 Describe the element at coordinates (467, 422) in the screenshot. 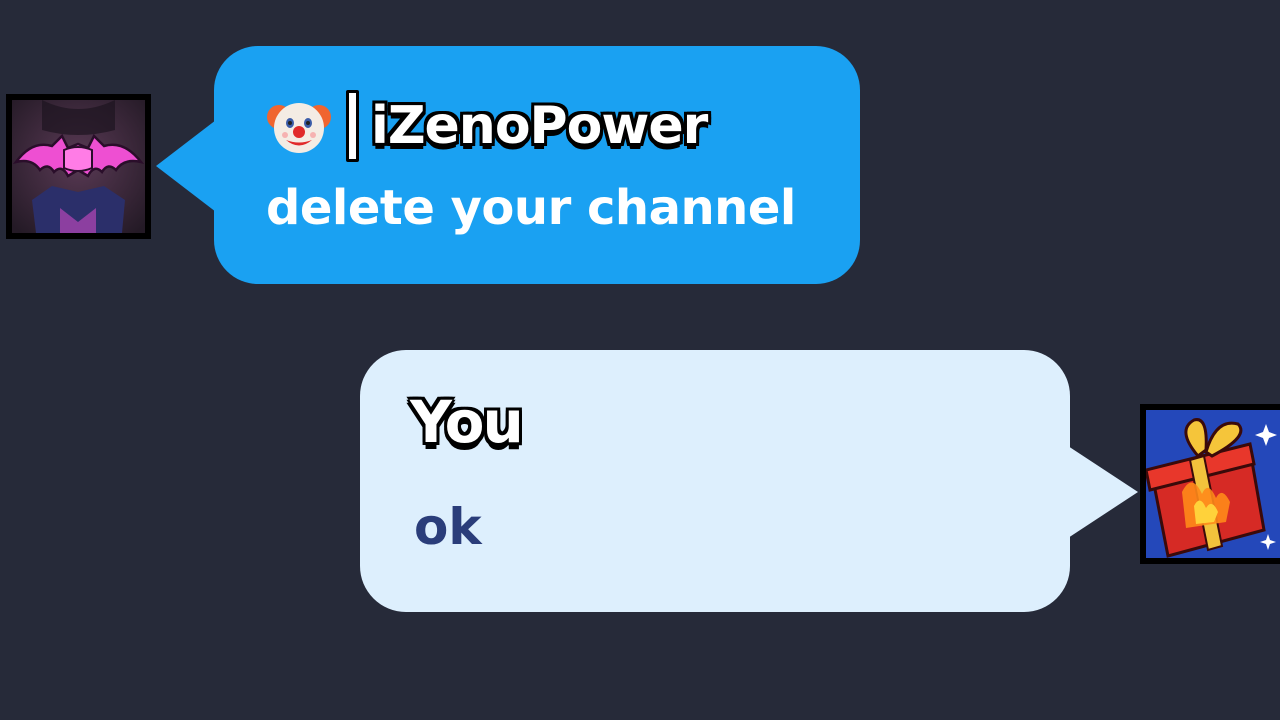

I see `sender-name: You` at that location.